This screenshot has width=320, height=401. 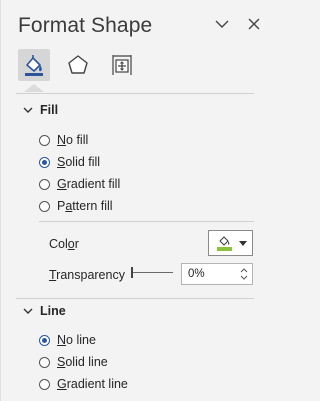 I want to click on transparency-slider-thumb, so click(x=132, y=272).